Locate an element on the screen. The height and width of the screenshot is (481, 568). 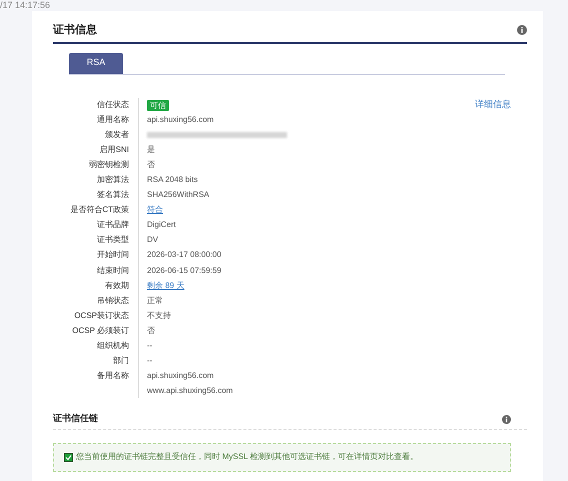
details-link: 详细信息 is located at coordinates (493, 104).